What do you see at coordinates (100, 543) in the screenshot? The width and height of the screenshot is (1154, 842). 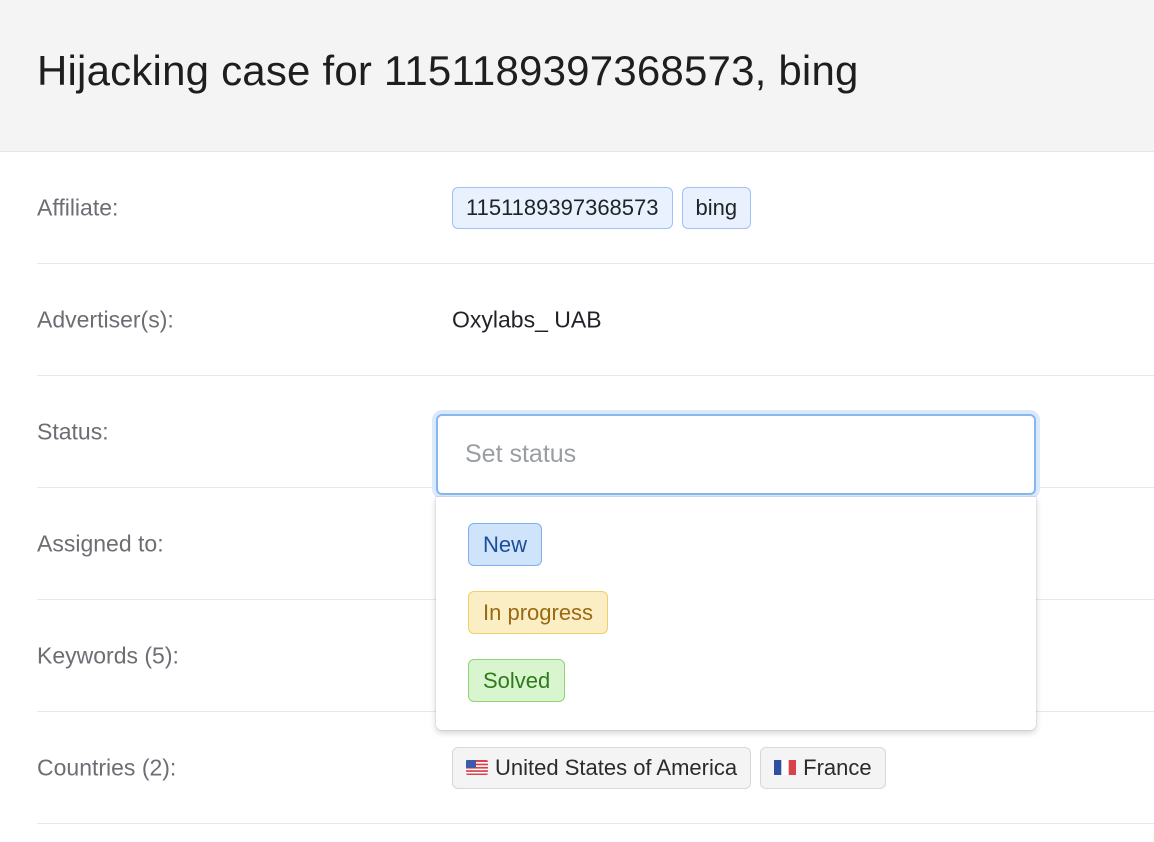 I see `assigned-label: Assigned to:` at bounding box center [100, 543].